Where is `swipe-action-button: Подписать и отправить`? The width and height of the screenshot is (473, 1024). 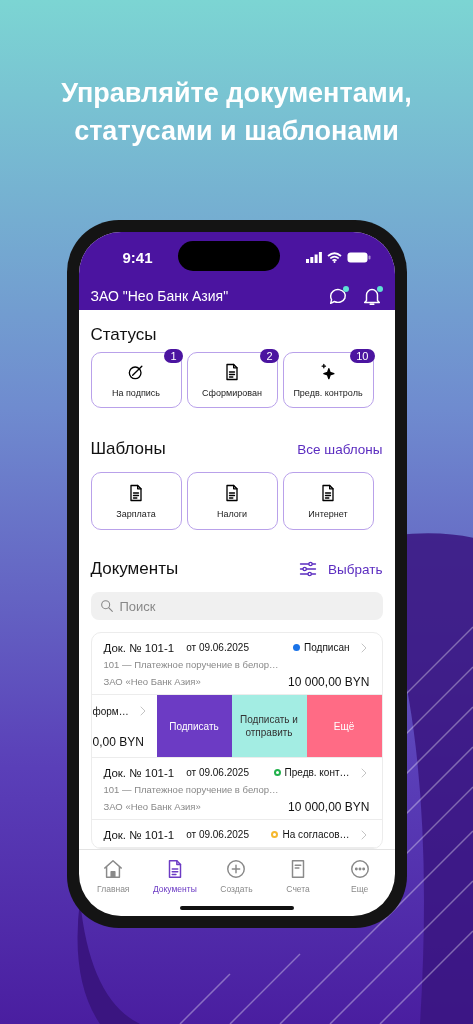
swipe-action-button: Подписать и отправить is located at coordinates (269, 726).